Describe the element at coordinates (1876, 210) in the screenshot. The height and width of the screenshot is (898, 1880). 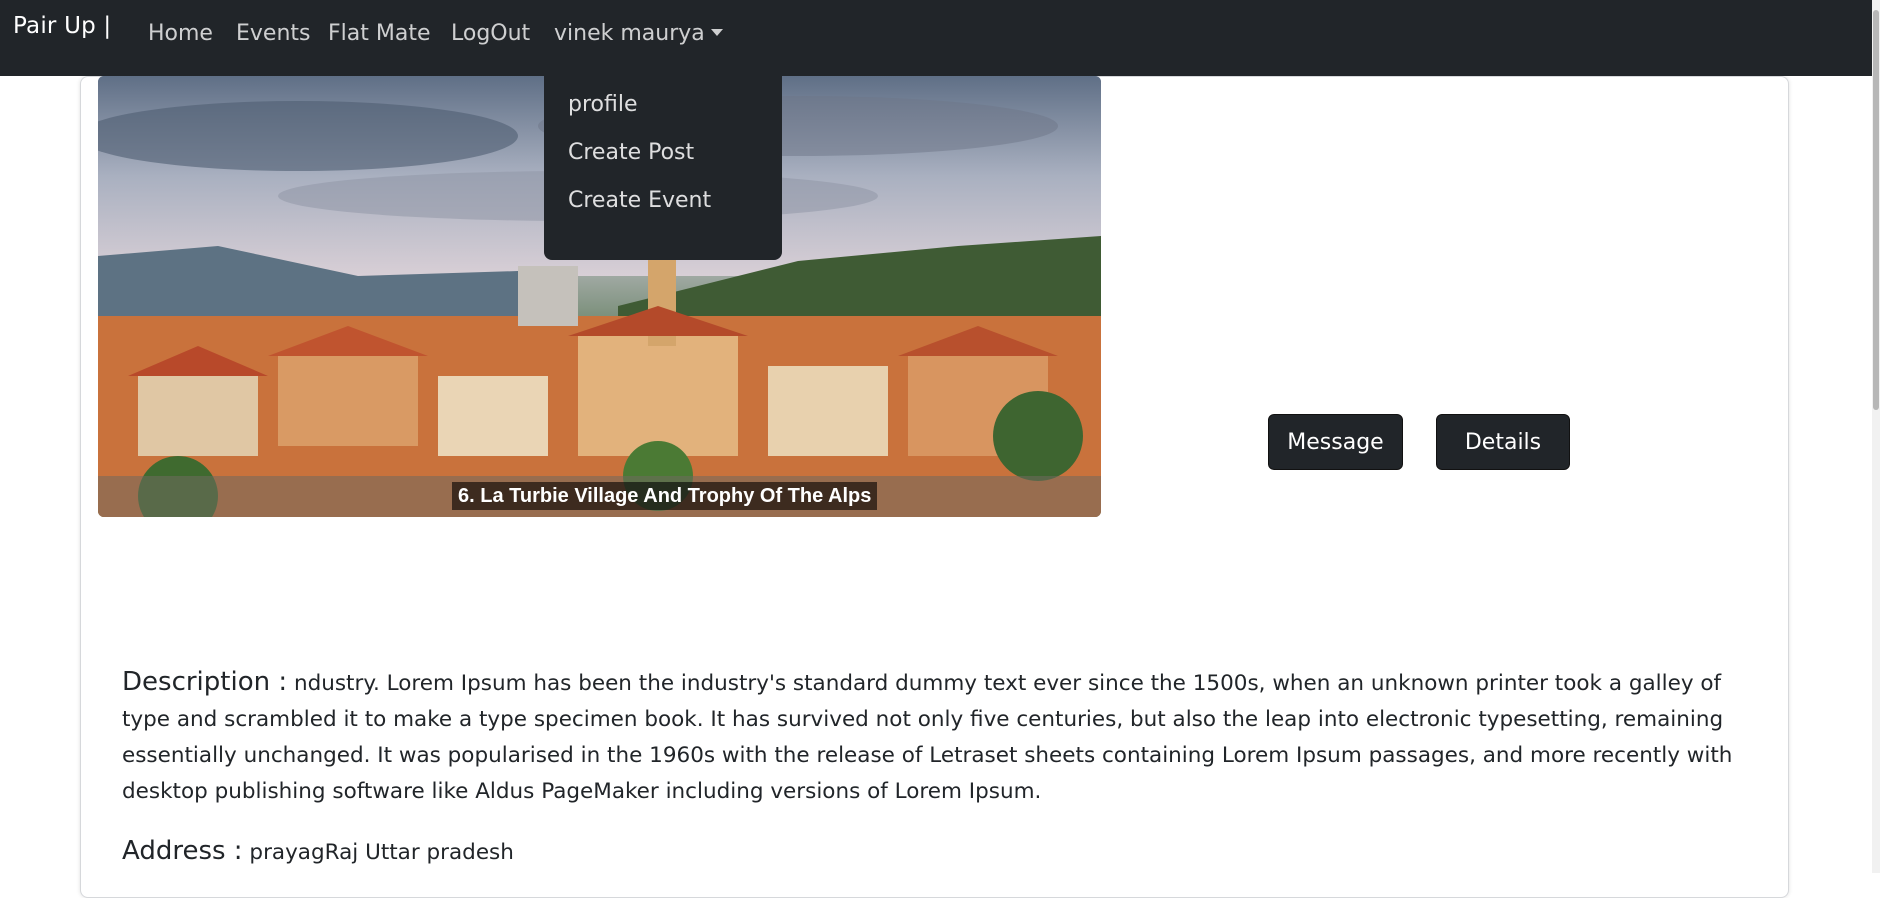
I see `scrollbar-thumb` at that location.